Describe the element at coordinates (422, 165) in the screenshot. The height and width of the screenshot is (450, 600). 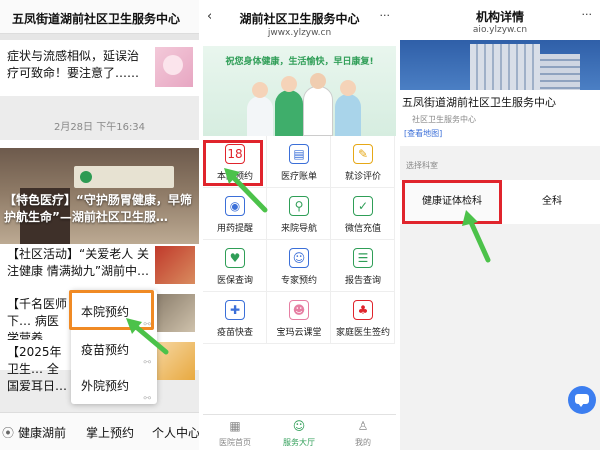
I see `department-label: 选择科室` at that location.